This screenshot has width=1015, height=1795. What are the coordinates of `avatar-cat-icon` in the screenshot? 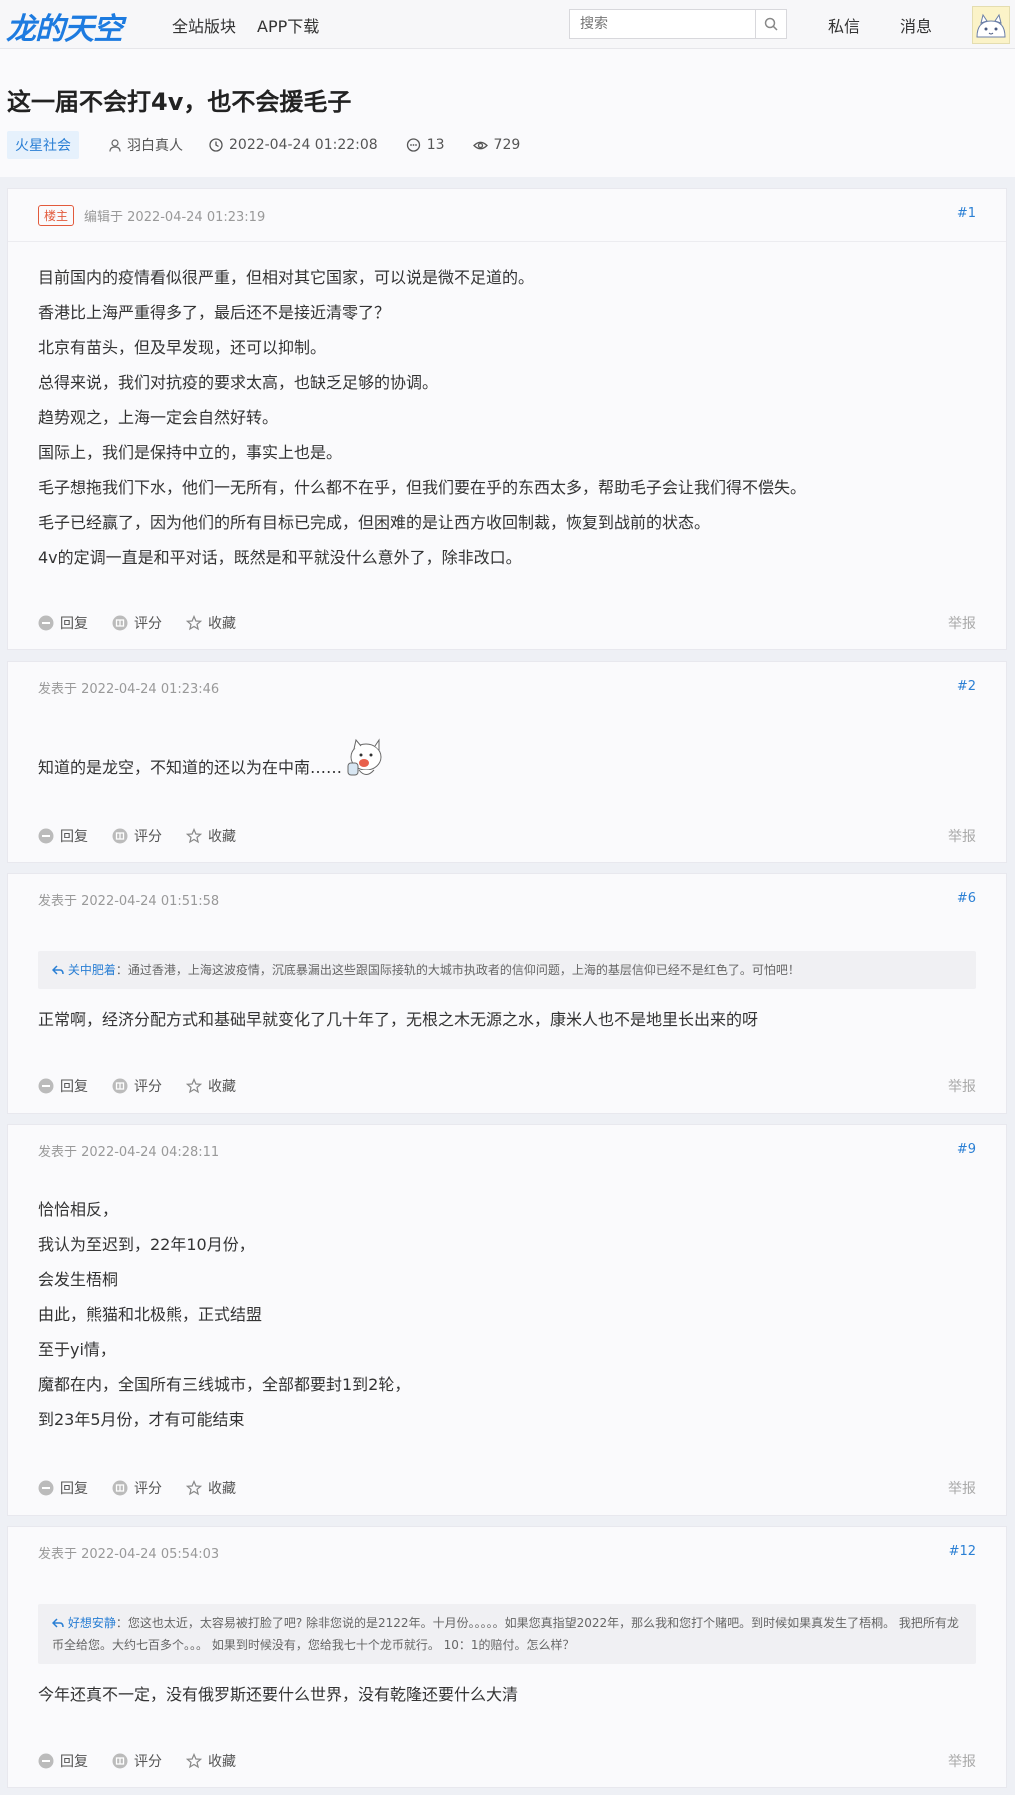 It's located at (991, 25).